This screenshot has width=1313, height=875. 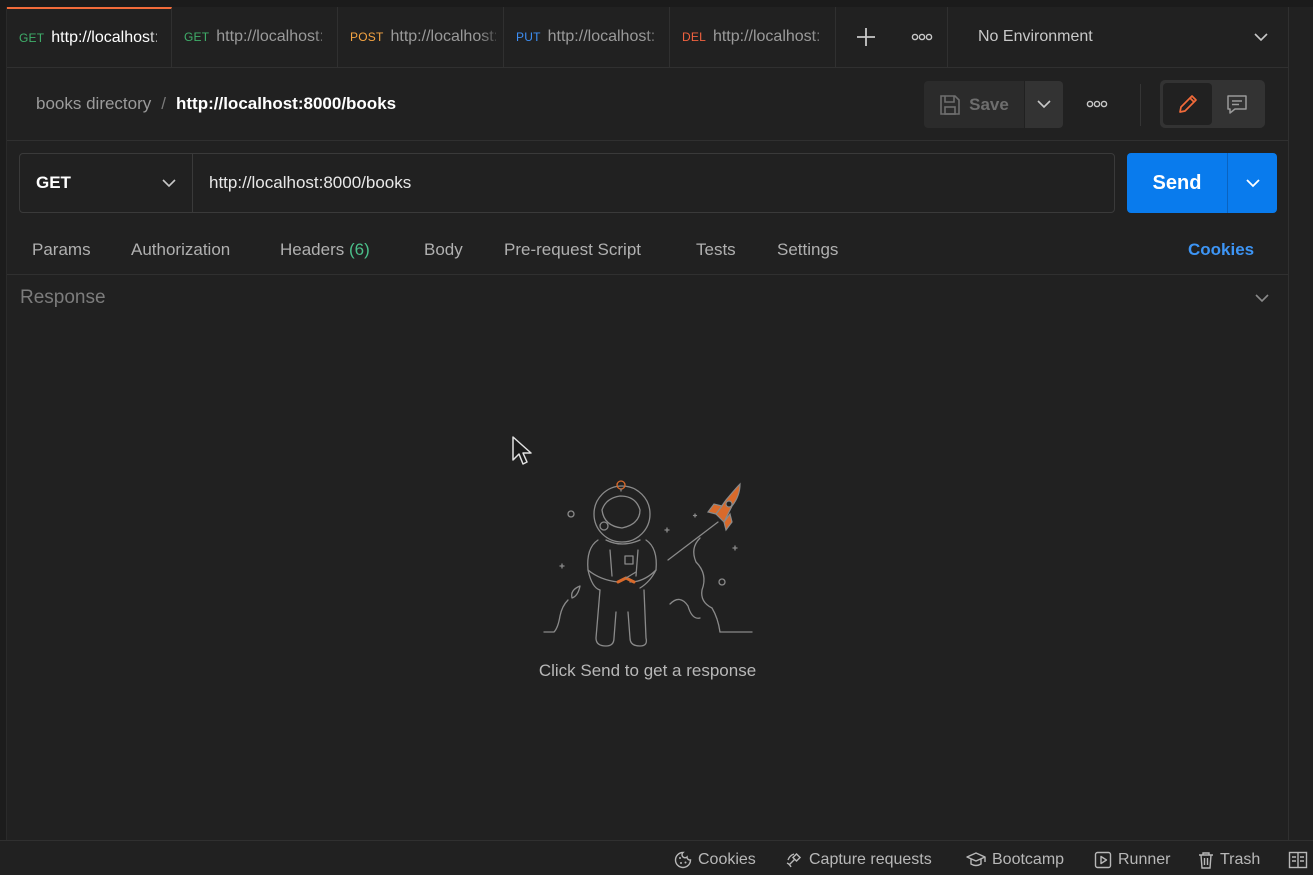 What do you see at coordinates (1028, 859) in the screenshot?
I see `statusbar-bootcamp-label: Bootcamp` at bounding box center [1028, 859].